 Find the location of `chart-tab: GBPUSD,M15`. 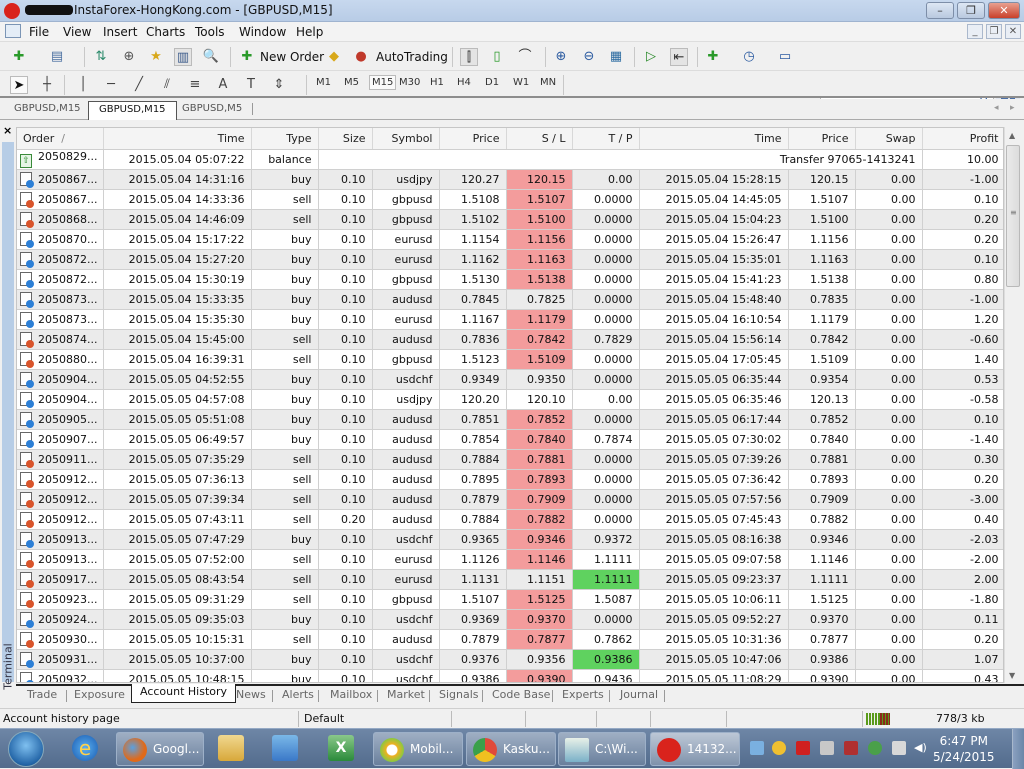

chart-tab: GBPUSD,M15 is located at coordinates (47, 110).